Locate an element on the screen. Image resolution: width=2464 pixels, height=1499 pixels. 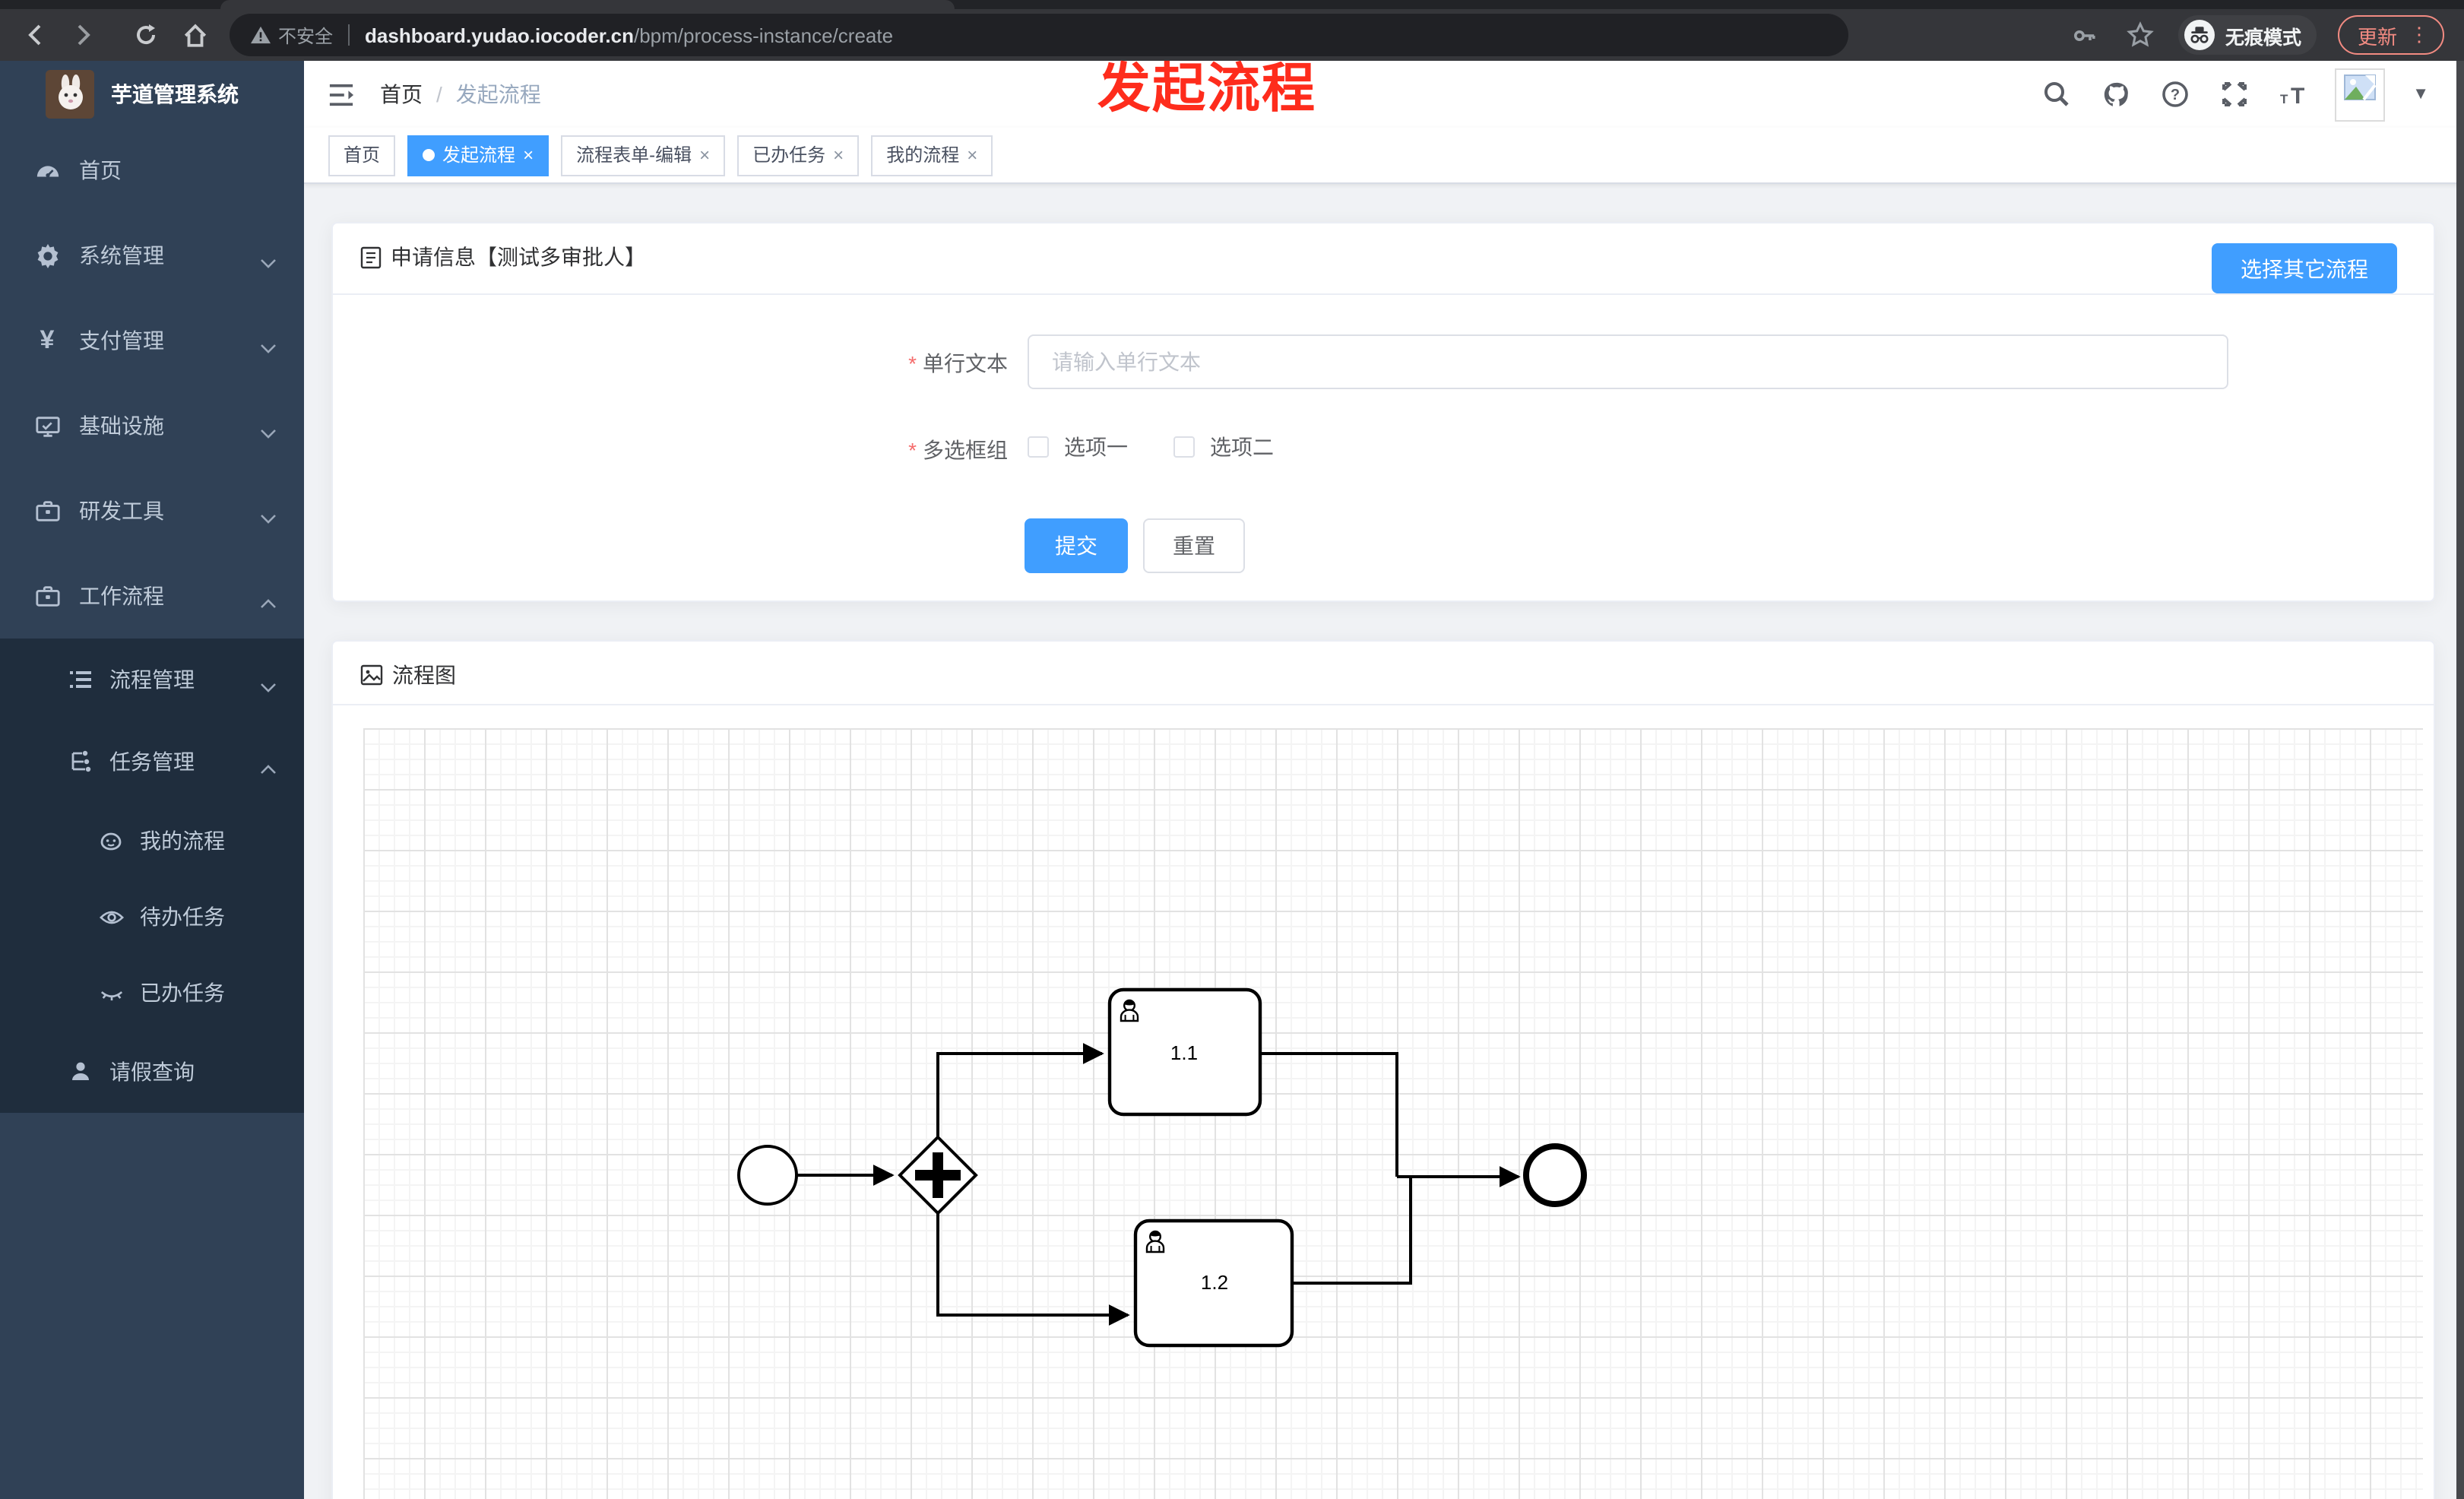
checkbox-option-1-label: 选项一 is located at coordinates (1096, 447).